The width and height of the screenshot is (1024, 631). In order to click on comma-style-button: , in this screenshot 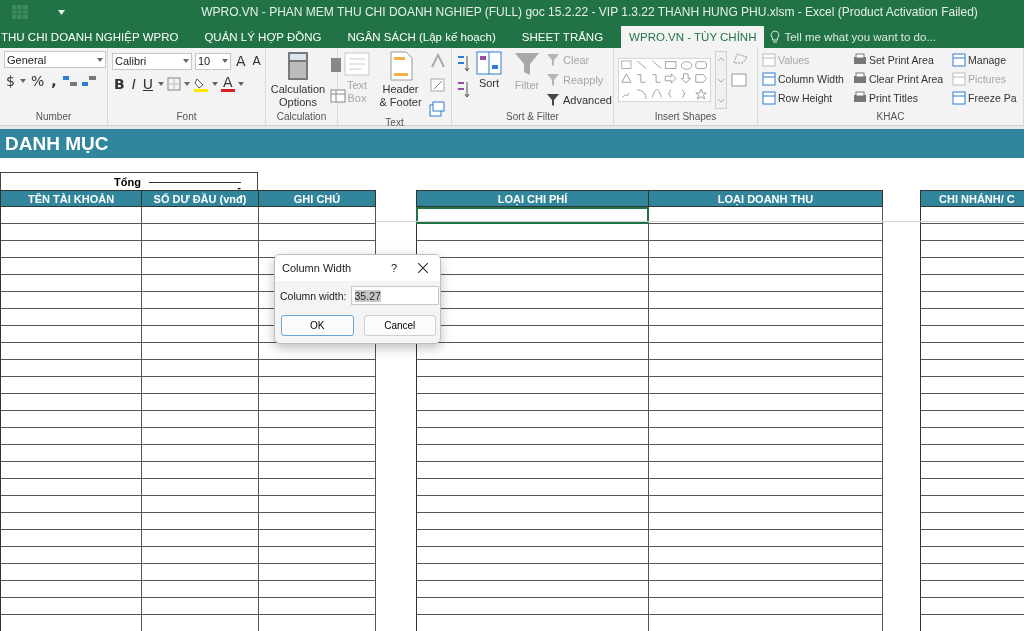, I will do `click(54, 81)`.